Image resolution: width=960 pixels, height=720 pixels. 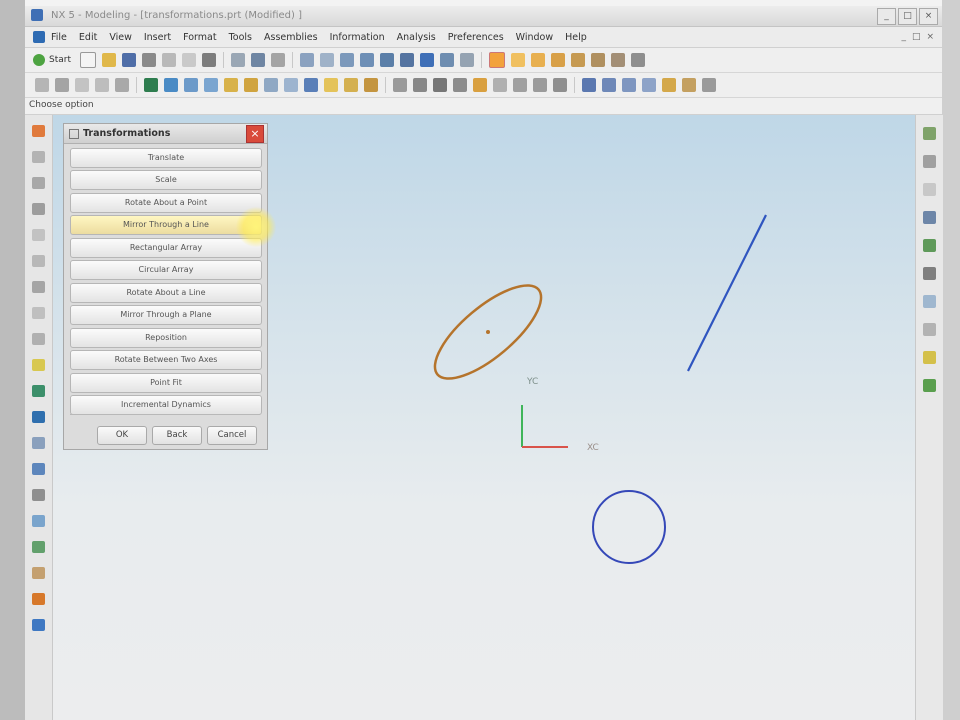 What do you see at coordinates (903, 37) in the screenshot?
I see `doc-minimize-button: _` at bounding box center [903, 37].